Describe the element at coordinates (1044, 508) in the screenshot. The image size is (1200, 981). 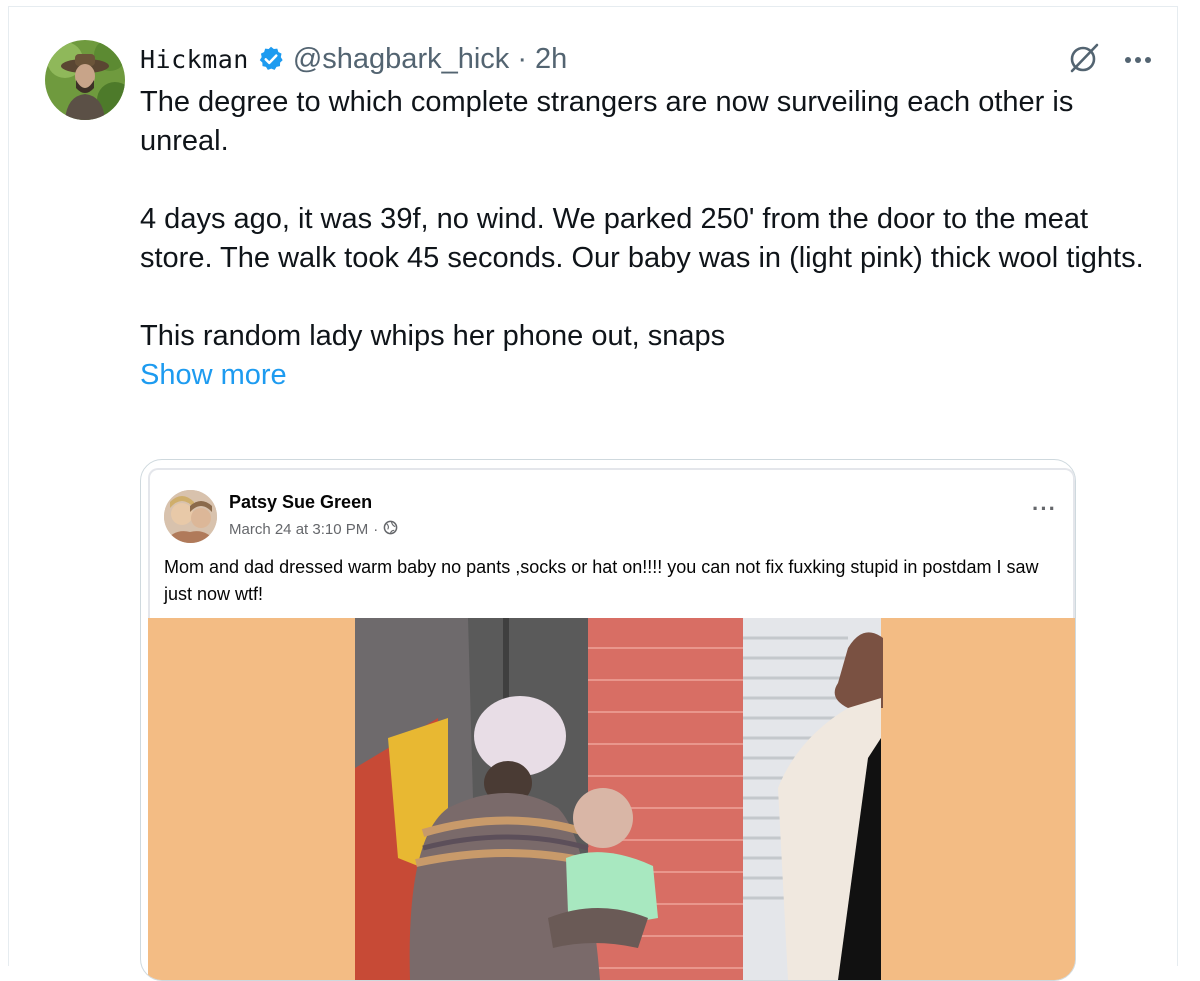
I see `embedded-more-options-icon: ···` at that location.